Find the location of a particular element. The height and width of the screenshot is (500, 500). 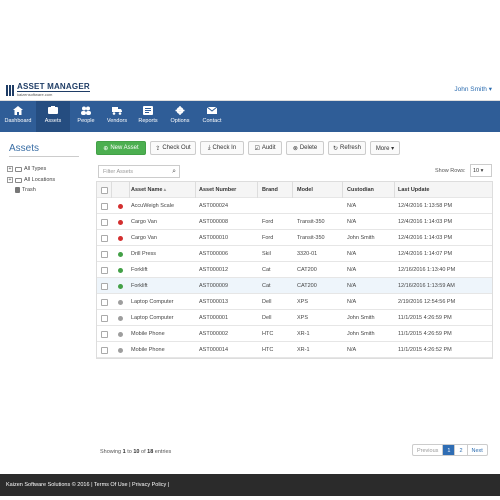

cell-asset-number: AST000009 is located at coordinates (214, 286).